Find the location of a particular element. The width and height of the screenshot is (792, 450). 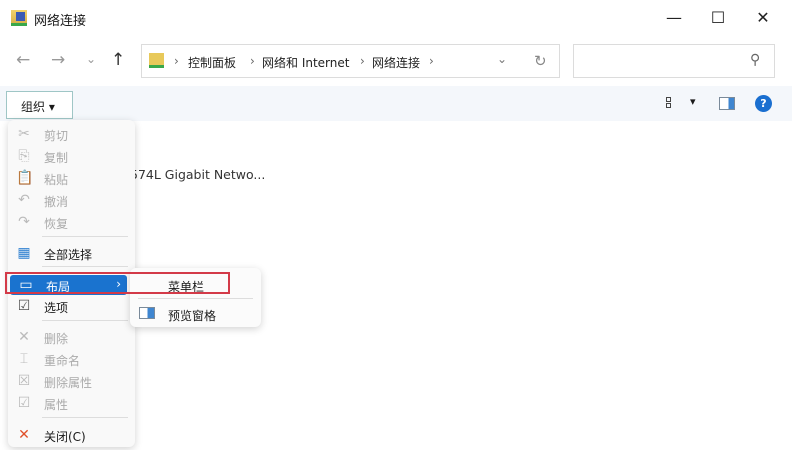

menu-item-label: 剪切 is located at coordinates (56, 136).